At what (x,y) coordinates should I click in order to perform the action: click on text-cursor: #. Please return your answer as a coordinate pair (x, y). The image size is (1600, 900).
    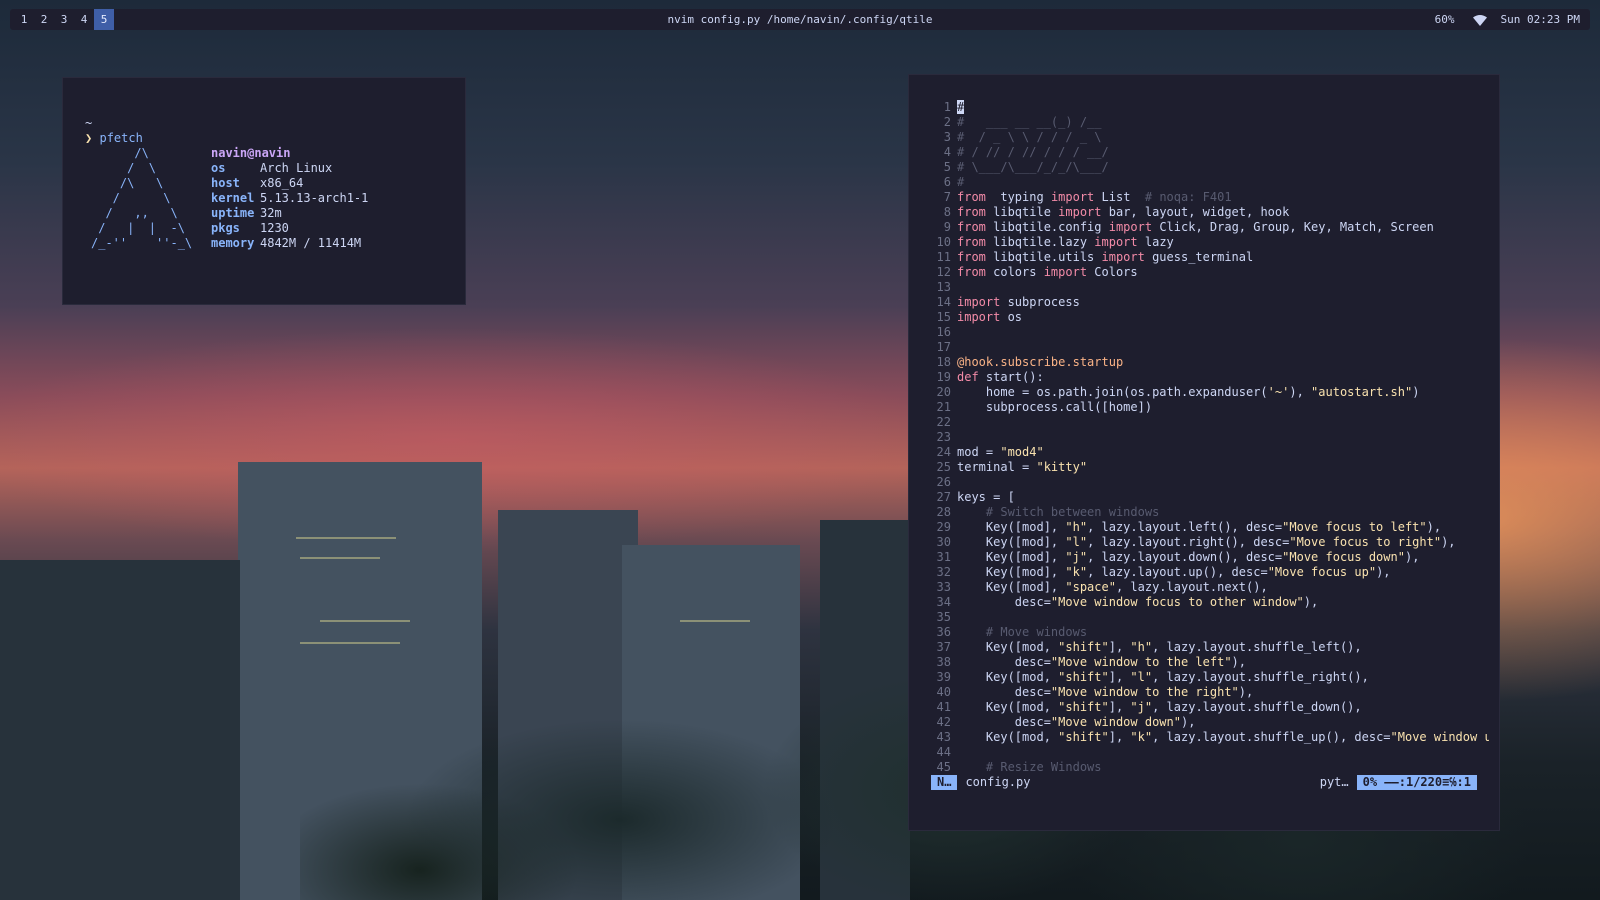
    Looking at the image, I should click on (961, 107).